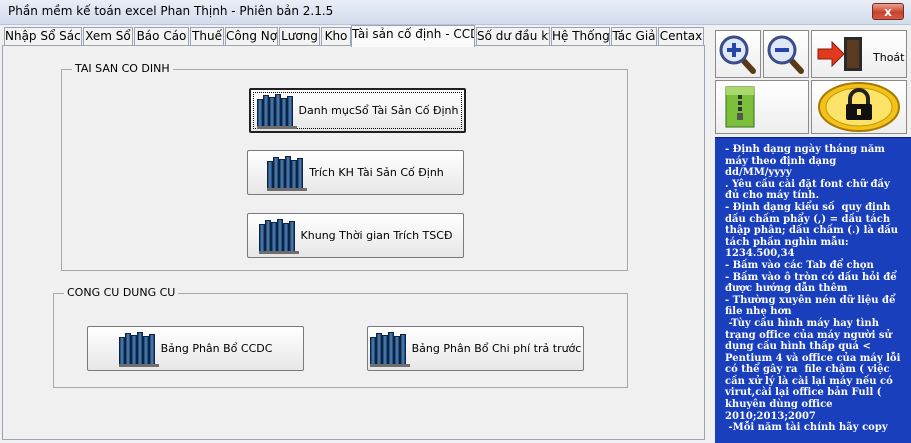  I want to click on depreciation-button: Trích KH Tài Sản Cố Định, so click(355, 172).